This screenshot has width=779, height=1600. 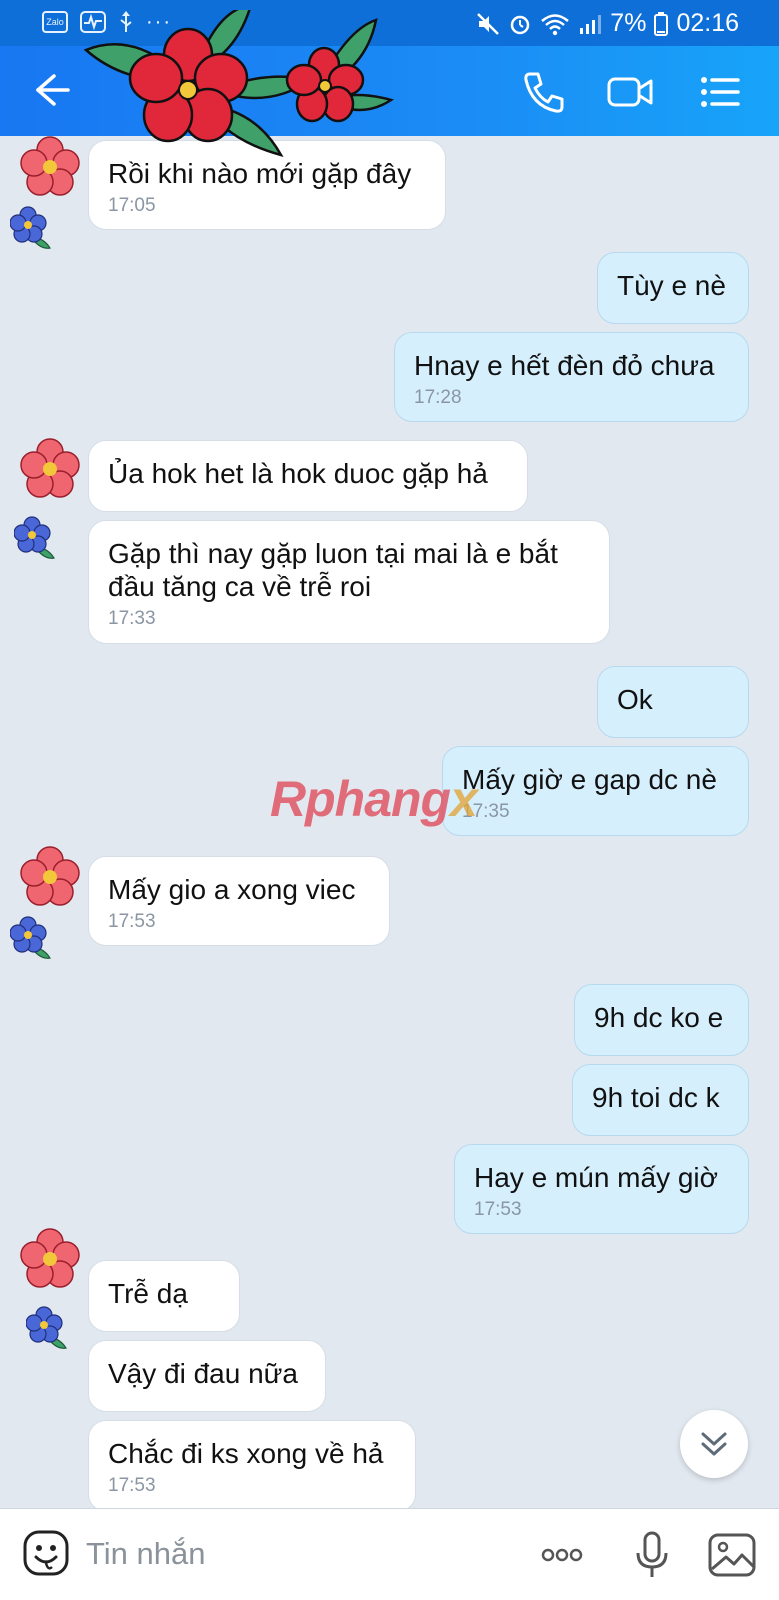 I want to click on battery-level: 7%, so click(x=628, y=23).